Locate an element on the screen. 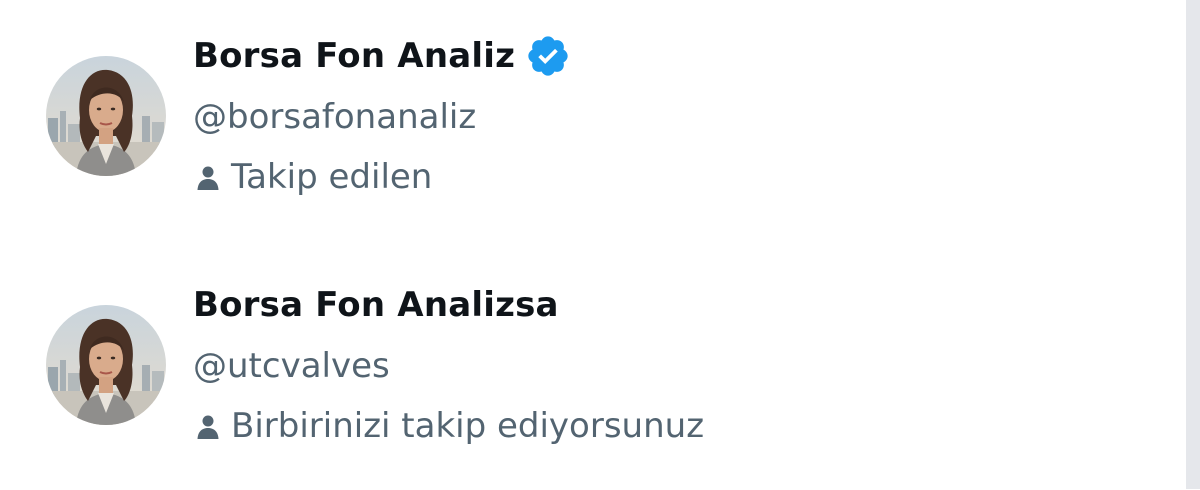  name-line: Borsa Fon Analiz is located at coordinates (382, 56).